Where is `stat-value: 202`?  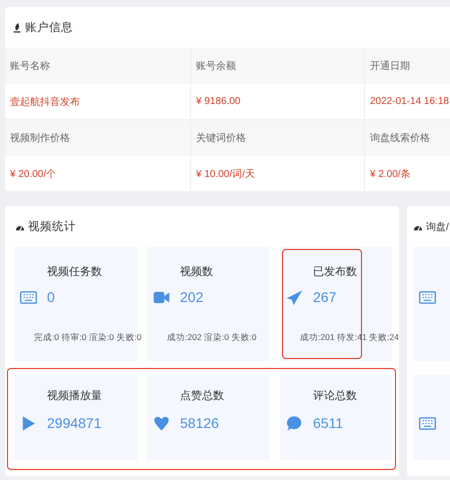
stat-value: 202 is located at coordinates (191, 297).